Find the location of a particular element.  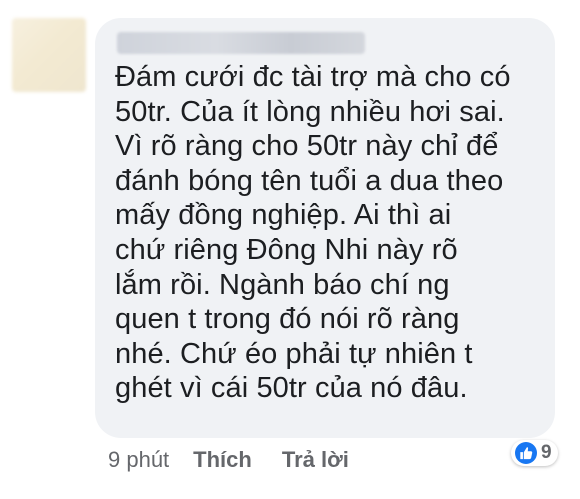

comment-actions: 9 phút Thích Trả lời is located at coordinates (243, 460).